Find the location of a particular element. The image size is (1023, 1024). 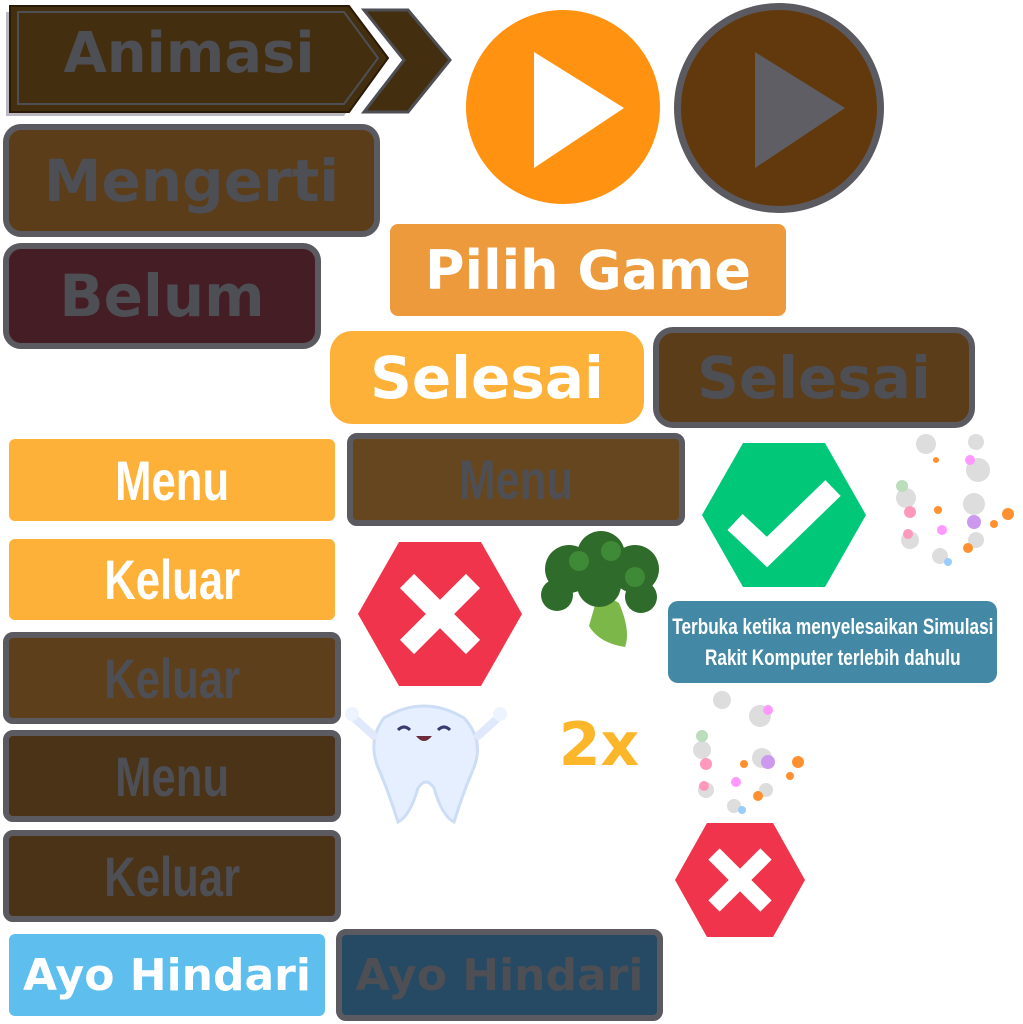

selesai-button-disabled: Selesai is located at coordinates (814, 377).